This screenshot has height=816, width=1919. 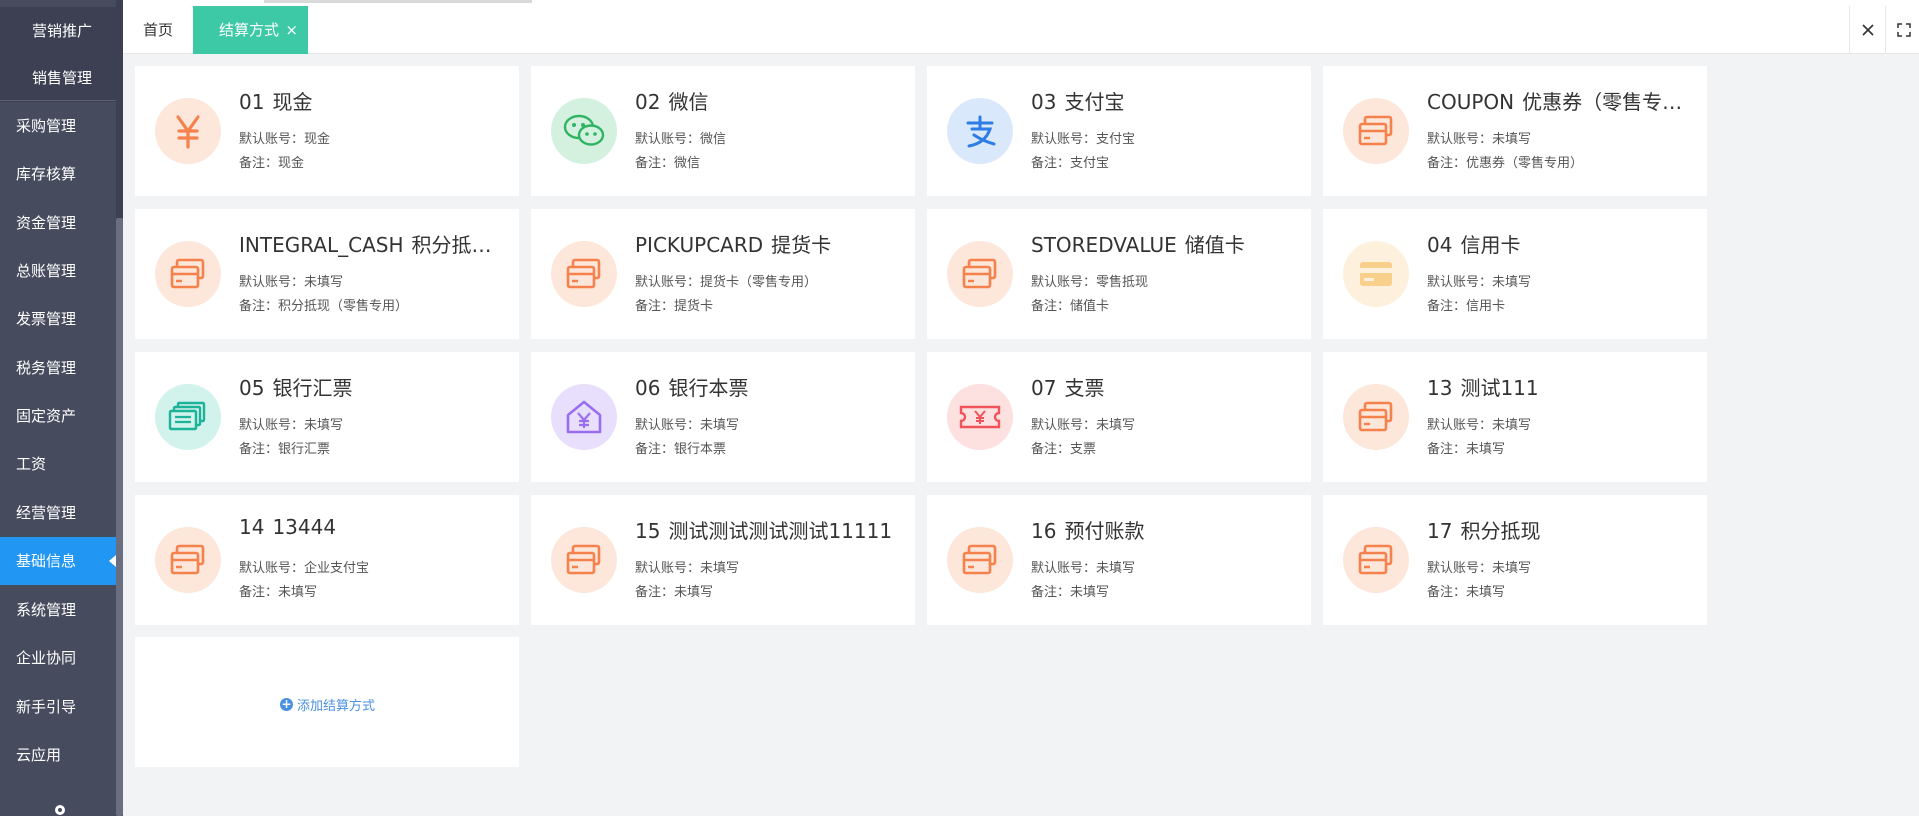 I want to click on add-settlement-method-label: 添加结算方式, so click(x=336, y=706).